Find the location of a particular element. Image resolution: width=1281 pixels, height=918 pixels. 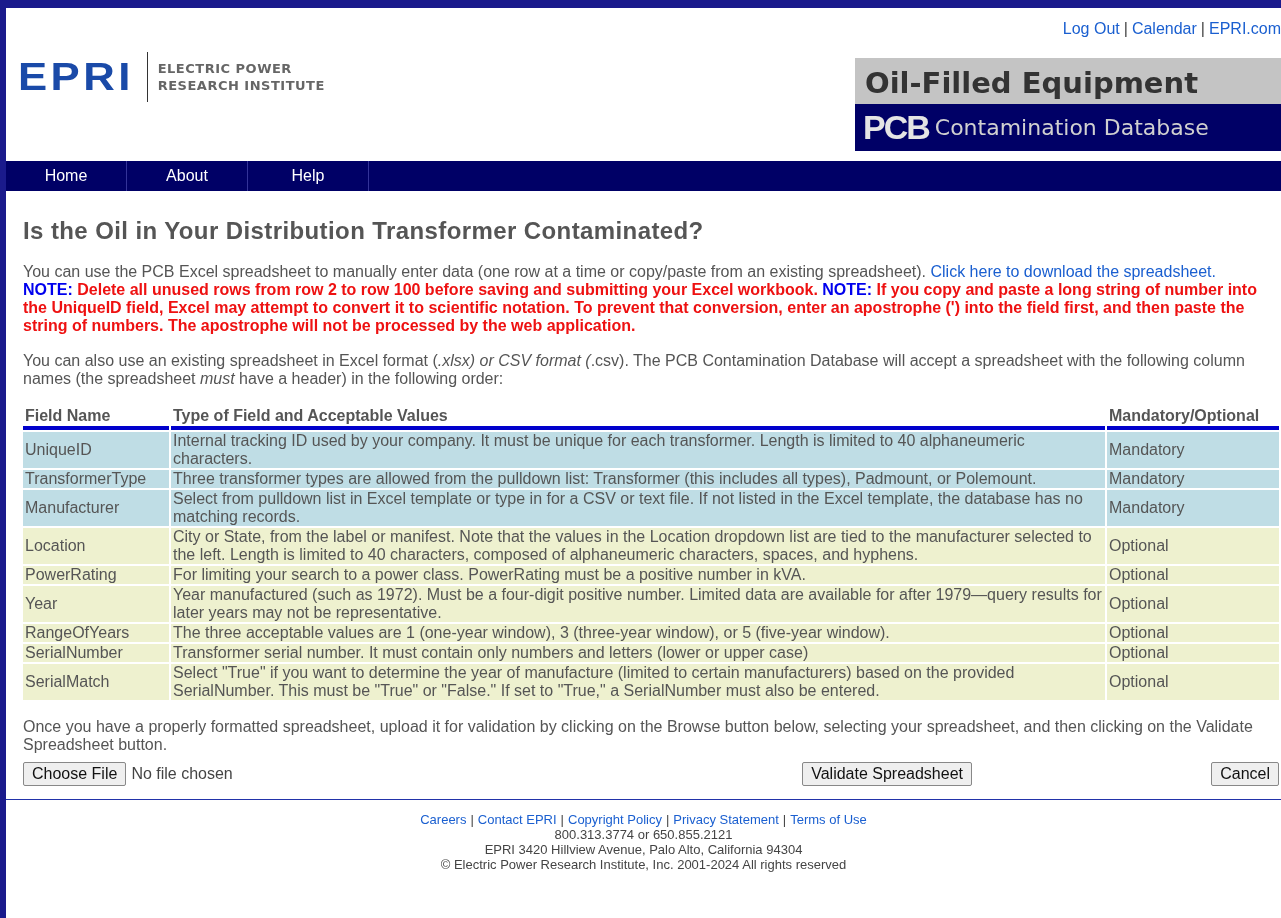

table-cell: Year manufactured (such as 1972). Must be a four-digit positive number. Limited data are available for after 1979—query results for later years may not be representative. is located at coordinates (638, 604).